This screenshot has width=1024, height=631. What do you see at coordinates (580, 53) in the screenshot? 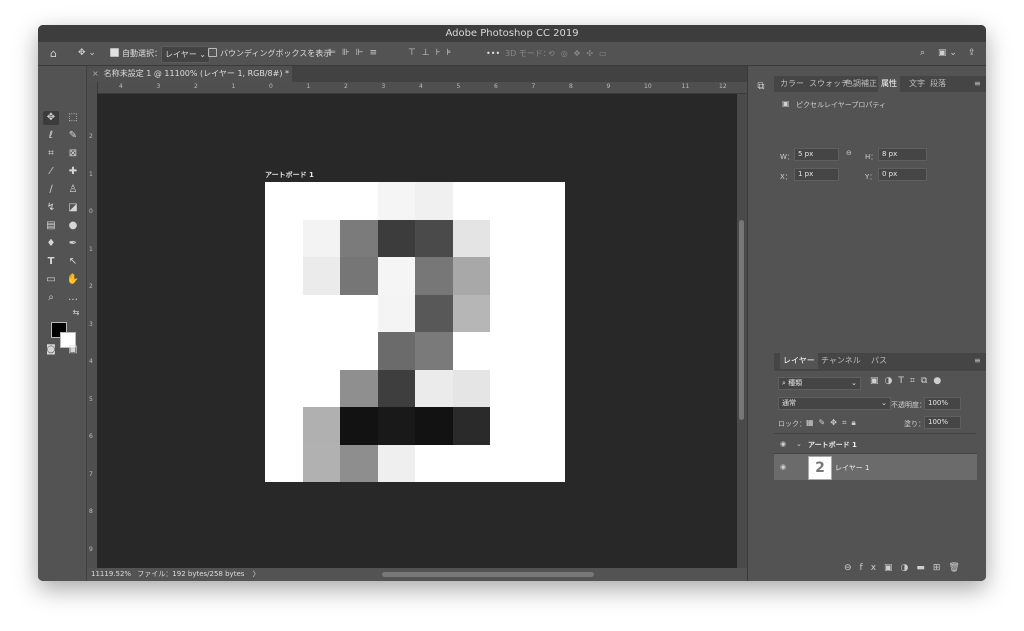
I see `3d-mode-icons: ⟲◎✥✣▭` at bounding box center [580, 53].